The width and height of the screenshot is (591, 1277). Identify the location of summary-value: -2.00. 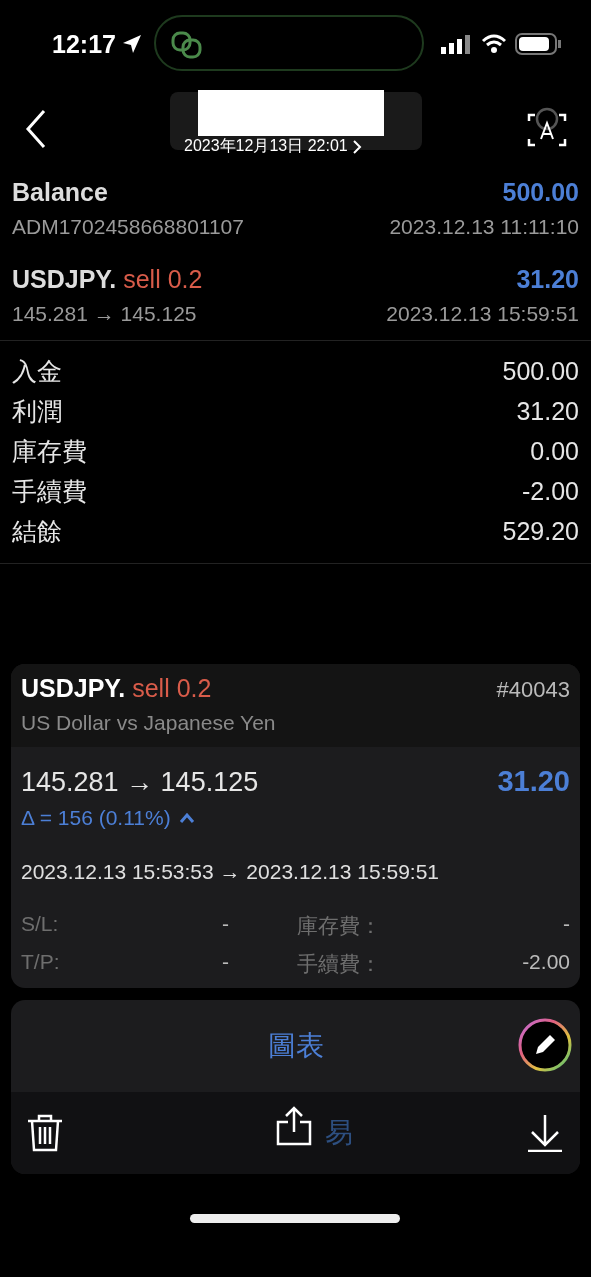
(550, 491).